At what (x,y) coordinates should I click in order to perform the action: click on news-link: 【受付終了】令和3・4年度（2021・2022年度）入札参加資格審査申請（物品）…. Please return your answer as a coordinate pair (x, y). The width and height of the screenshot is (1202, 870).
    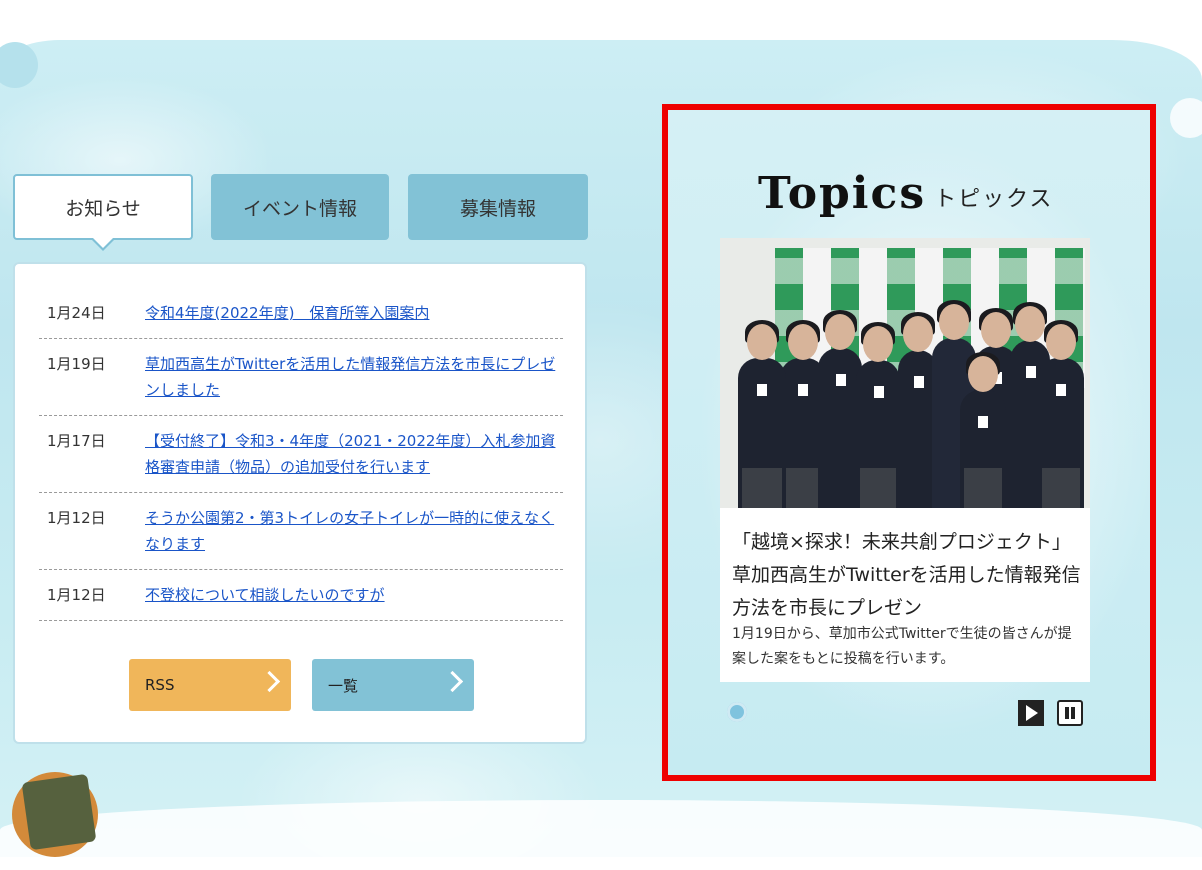
    Looking at the image, I should click on (353, 454).